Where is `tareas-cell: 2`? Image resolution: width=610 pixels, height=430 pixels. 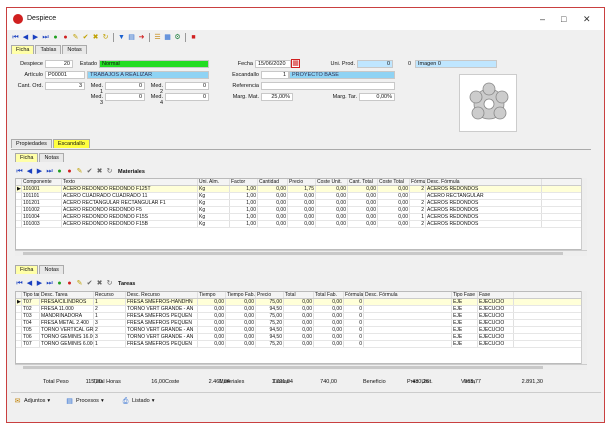 tareas-cell: 2 is located at coordinates (110, 309).